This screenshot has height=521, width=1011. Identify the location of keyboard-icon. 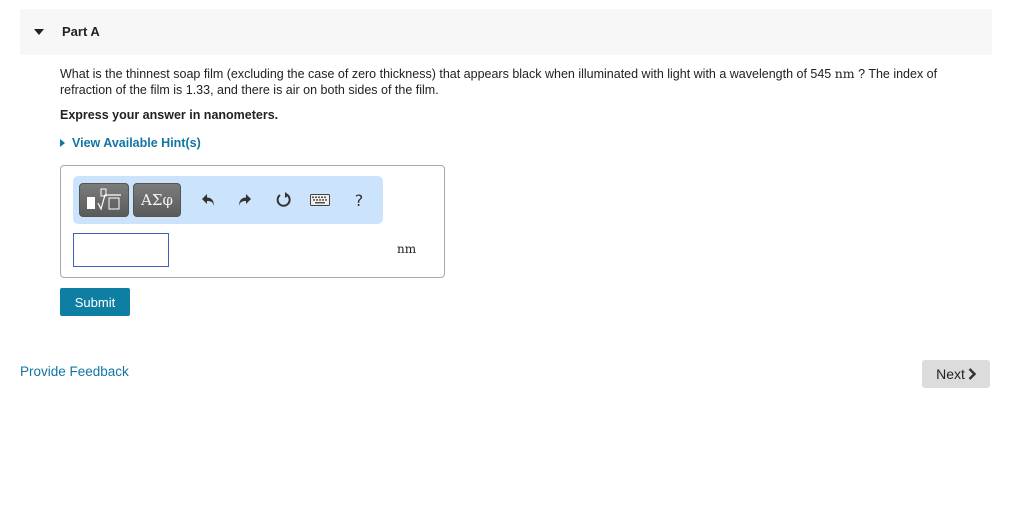
(320, 200).